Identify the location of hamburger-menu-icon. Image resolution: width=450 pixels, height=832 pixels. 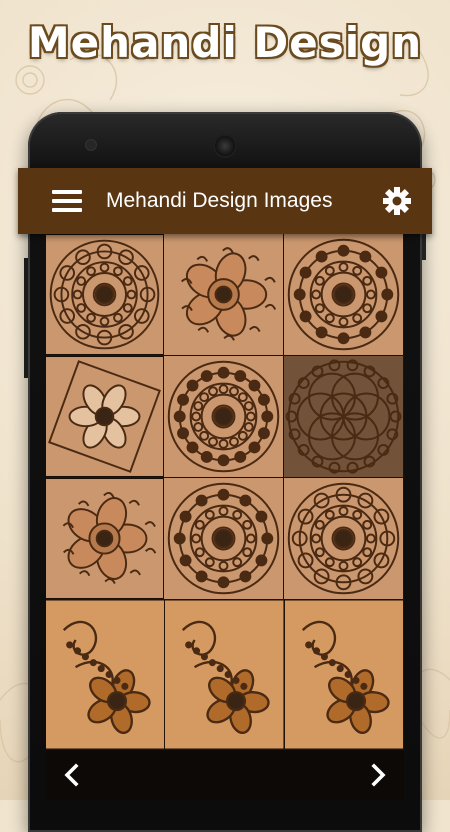
(67, 201).